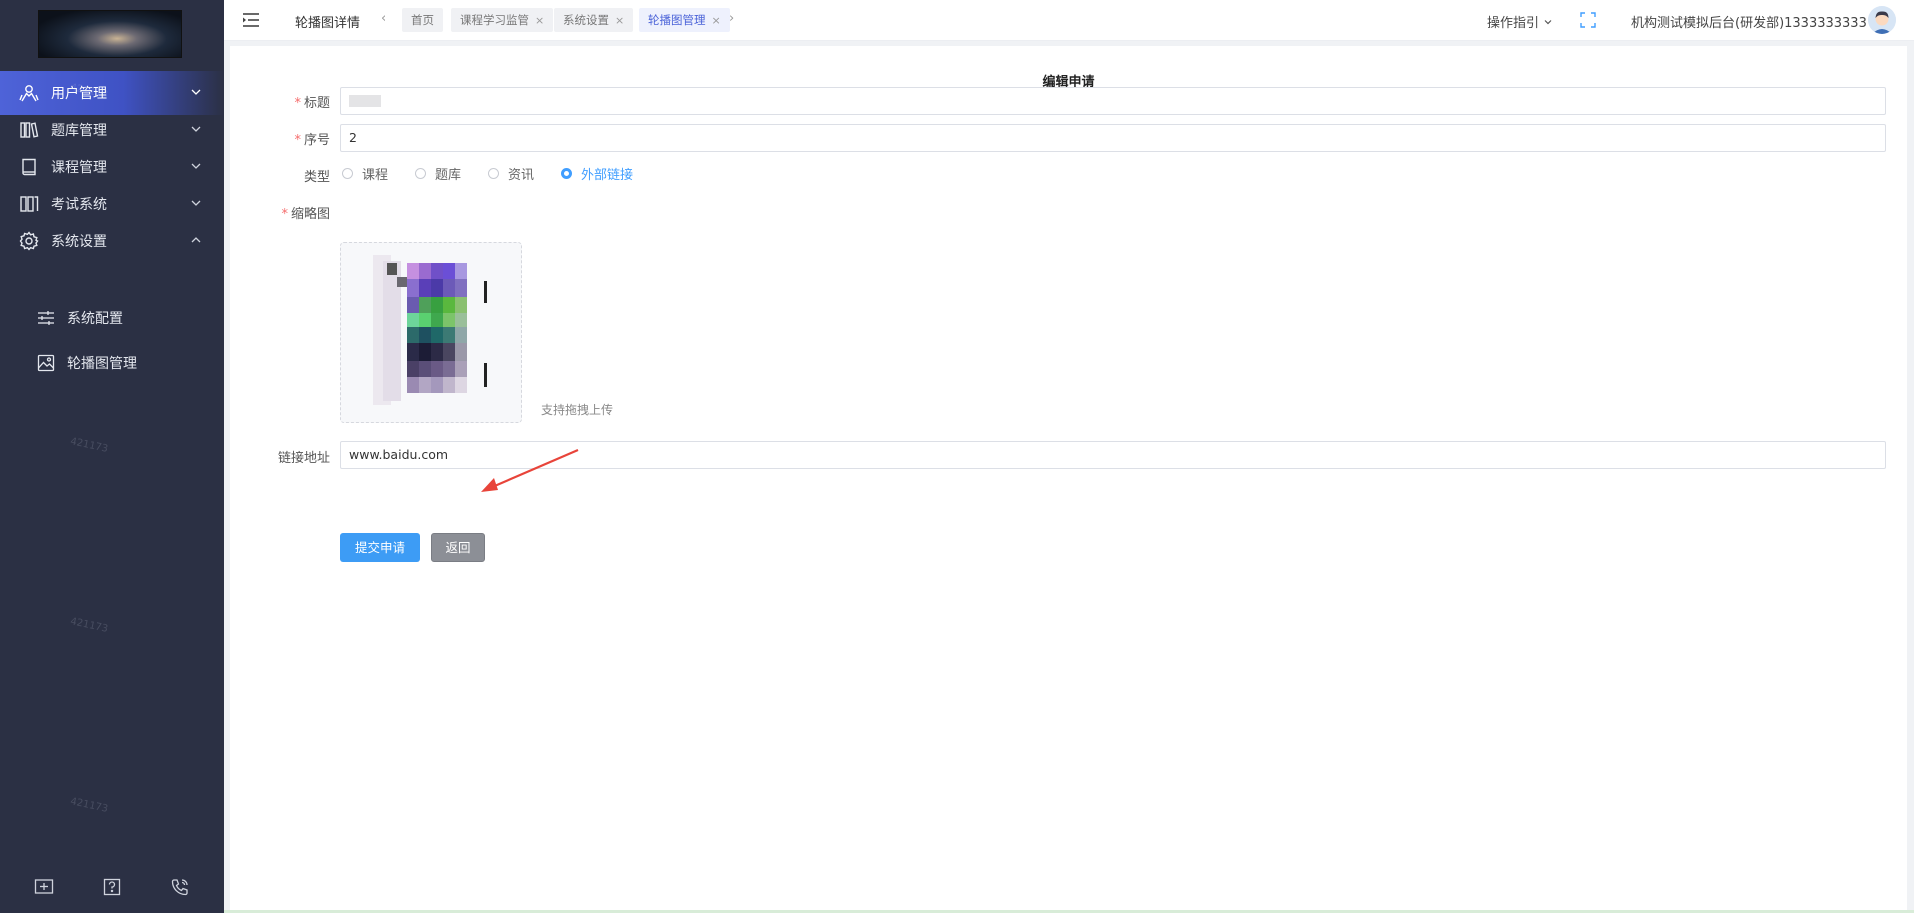 This screenshot has height=913, width=1914. Describe the element at coordinates (305, 214) in the screenshot. I see `thumbnail-label: * 缩略图` at that location.